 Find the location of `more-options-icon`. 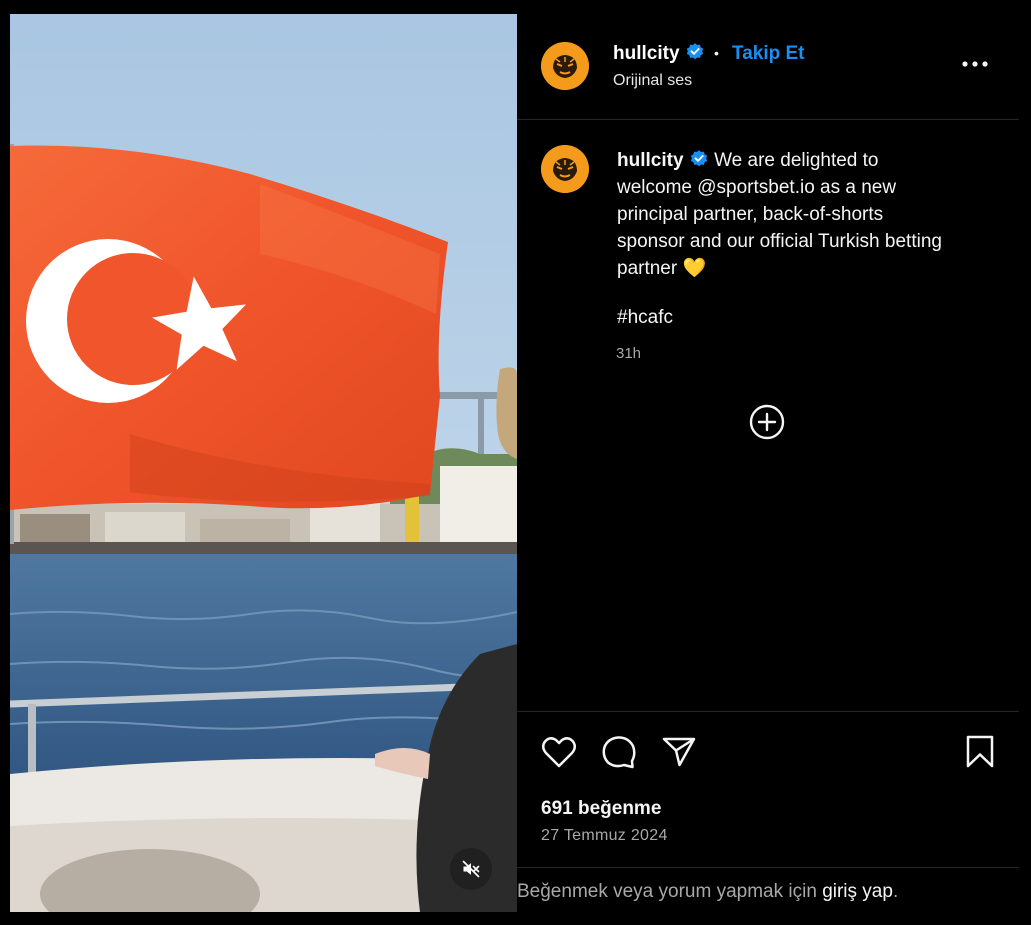

more-options-icon is located at coordinates (975, 64).